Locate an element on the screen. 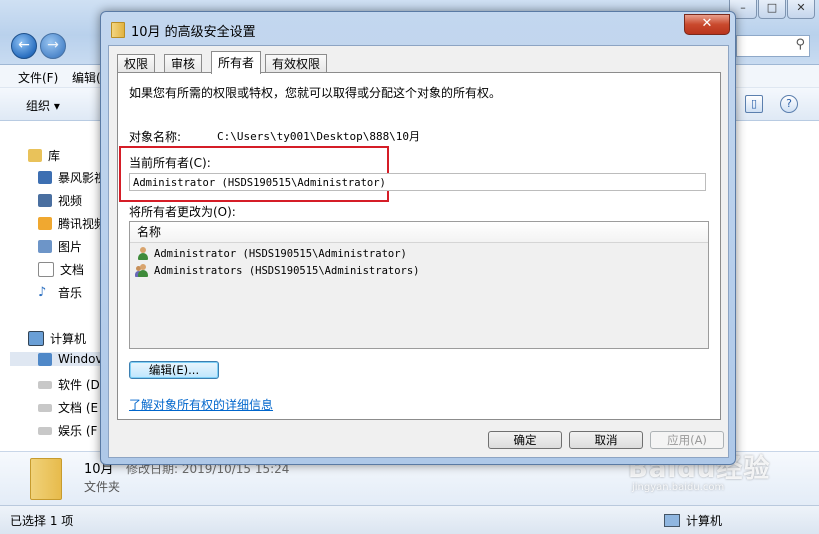  explorer-window-controls: – □ ✕ is located at coordinates (771, 9).